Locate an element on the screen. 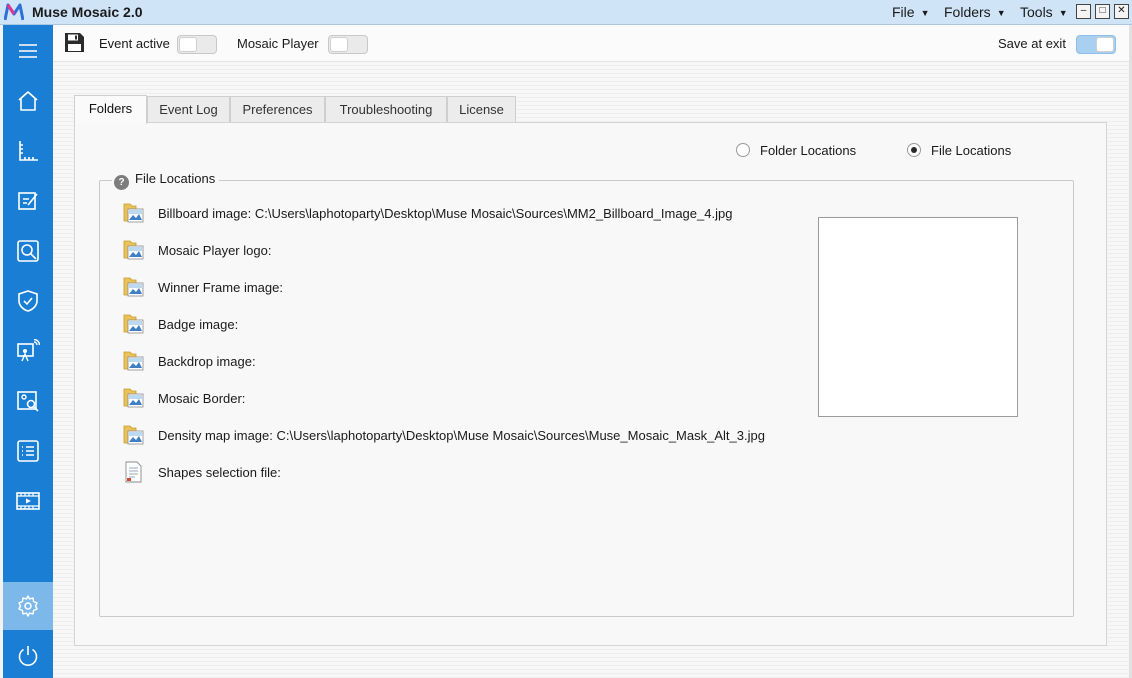  save-at-exit-toggle is located at coordinates (1096, 44).